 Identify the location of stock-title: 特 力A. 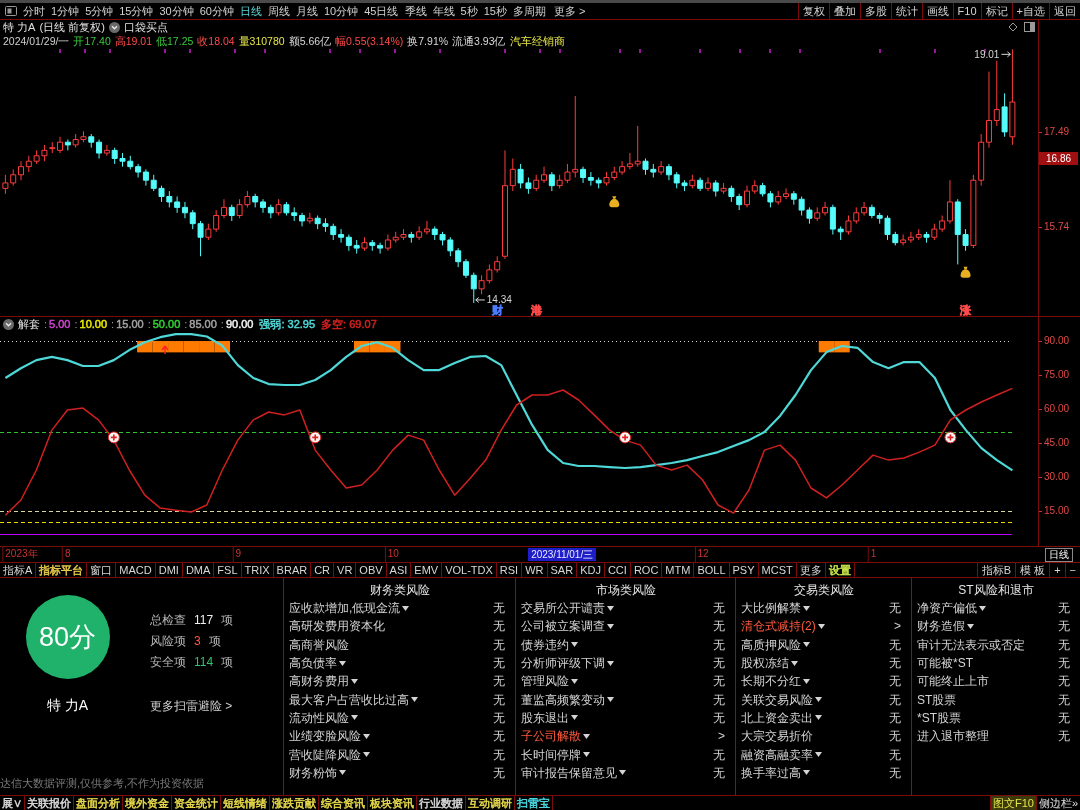
(19, 27).